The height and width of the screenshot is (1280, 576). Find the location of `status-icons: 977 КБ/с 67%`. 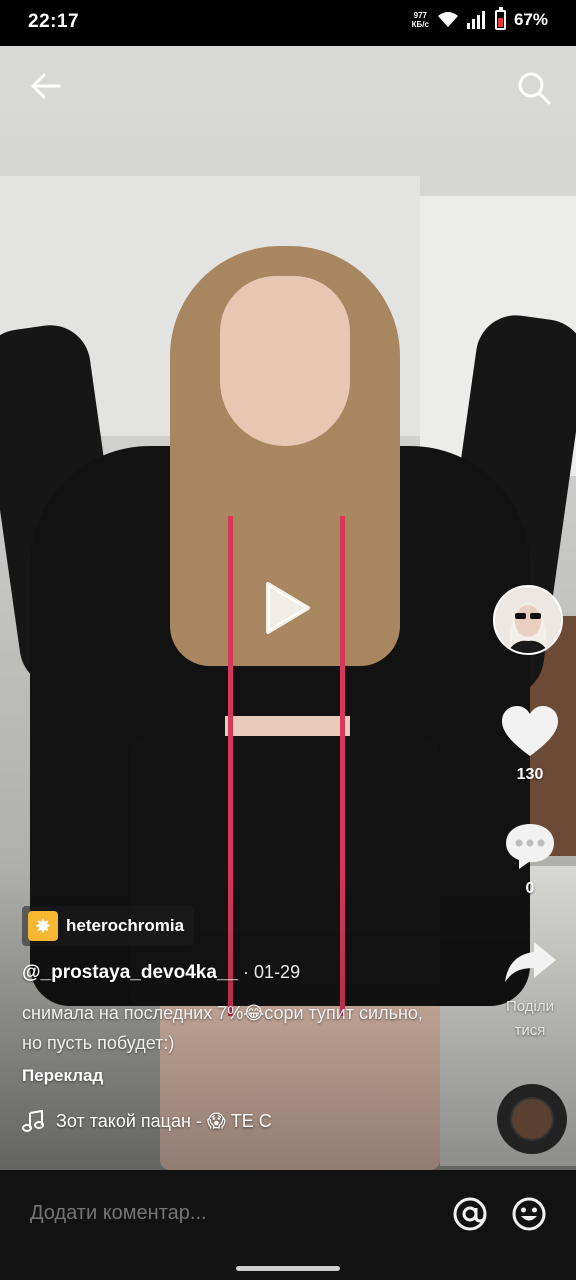

status-icons: 977 КБ/с 67% is located at coordinates (480, 18).